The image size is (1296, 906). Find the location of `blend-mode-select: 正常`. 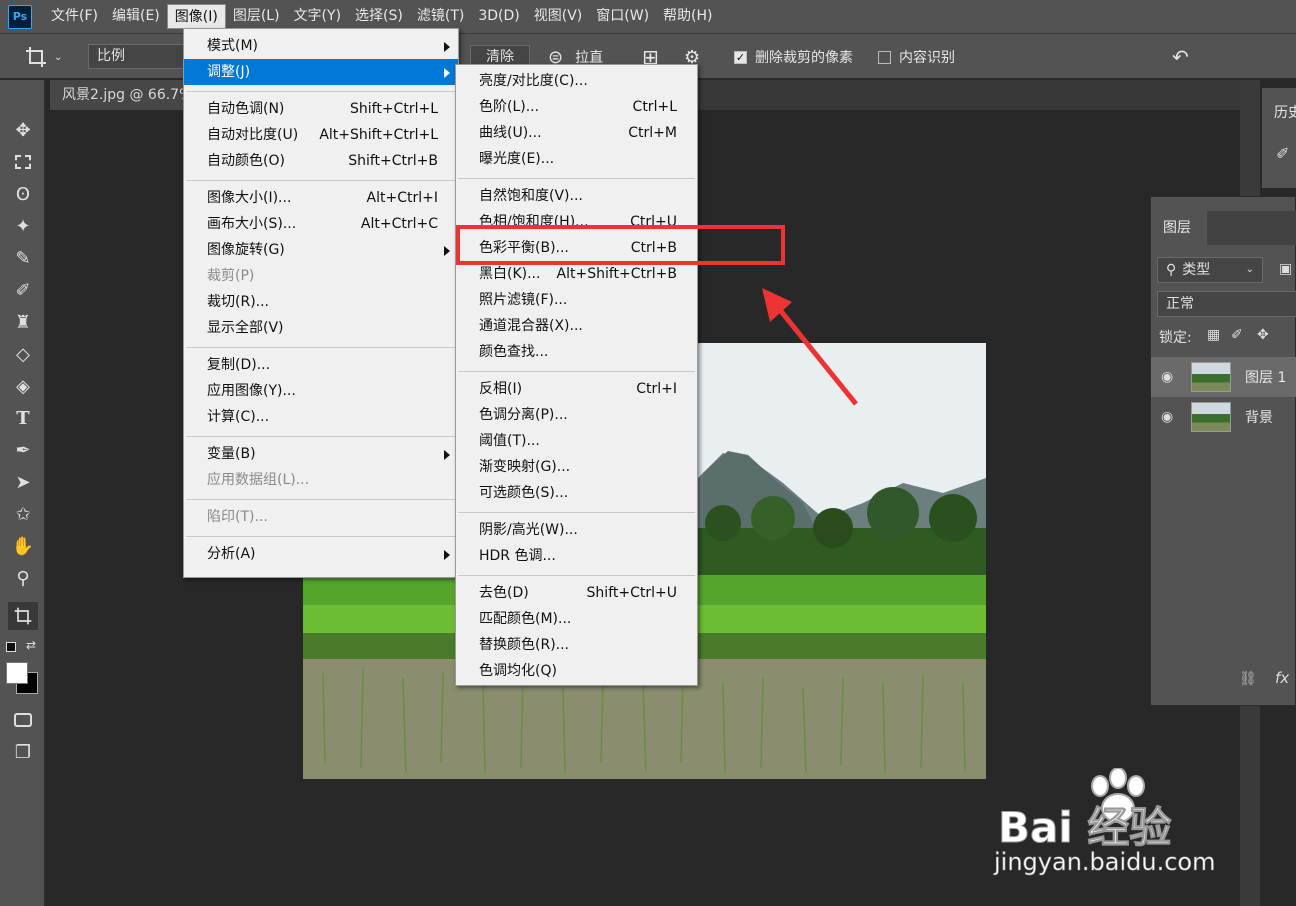

blend-mode-select: 正常 is located at coordinates (1226, 304).